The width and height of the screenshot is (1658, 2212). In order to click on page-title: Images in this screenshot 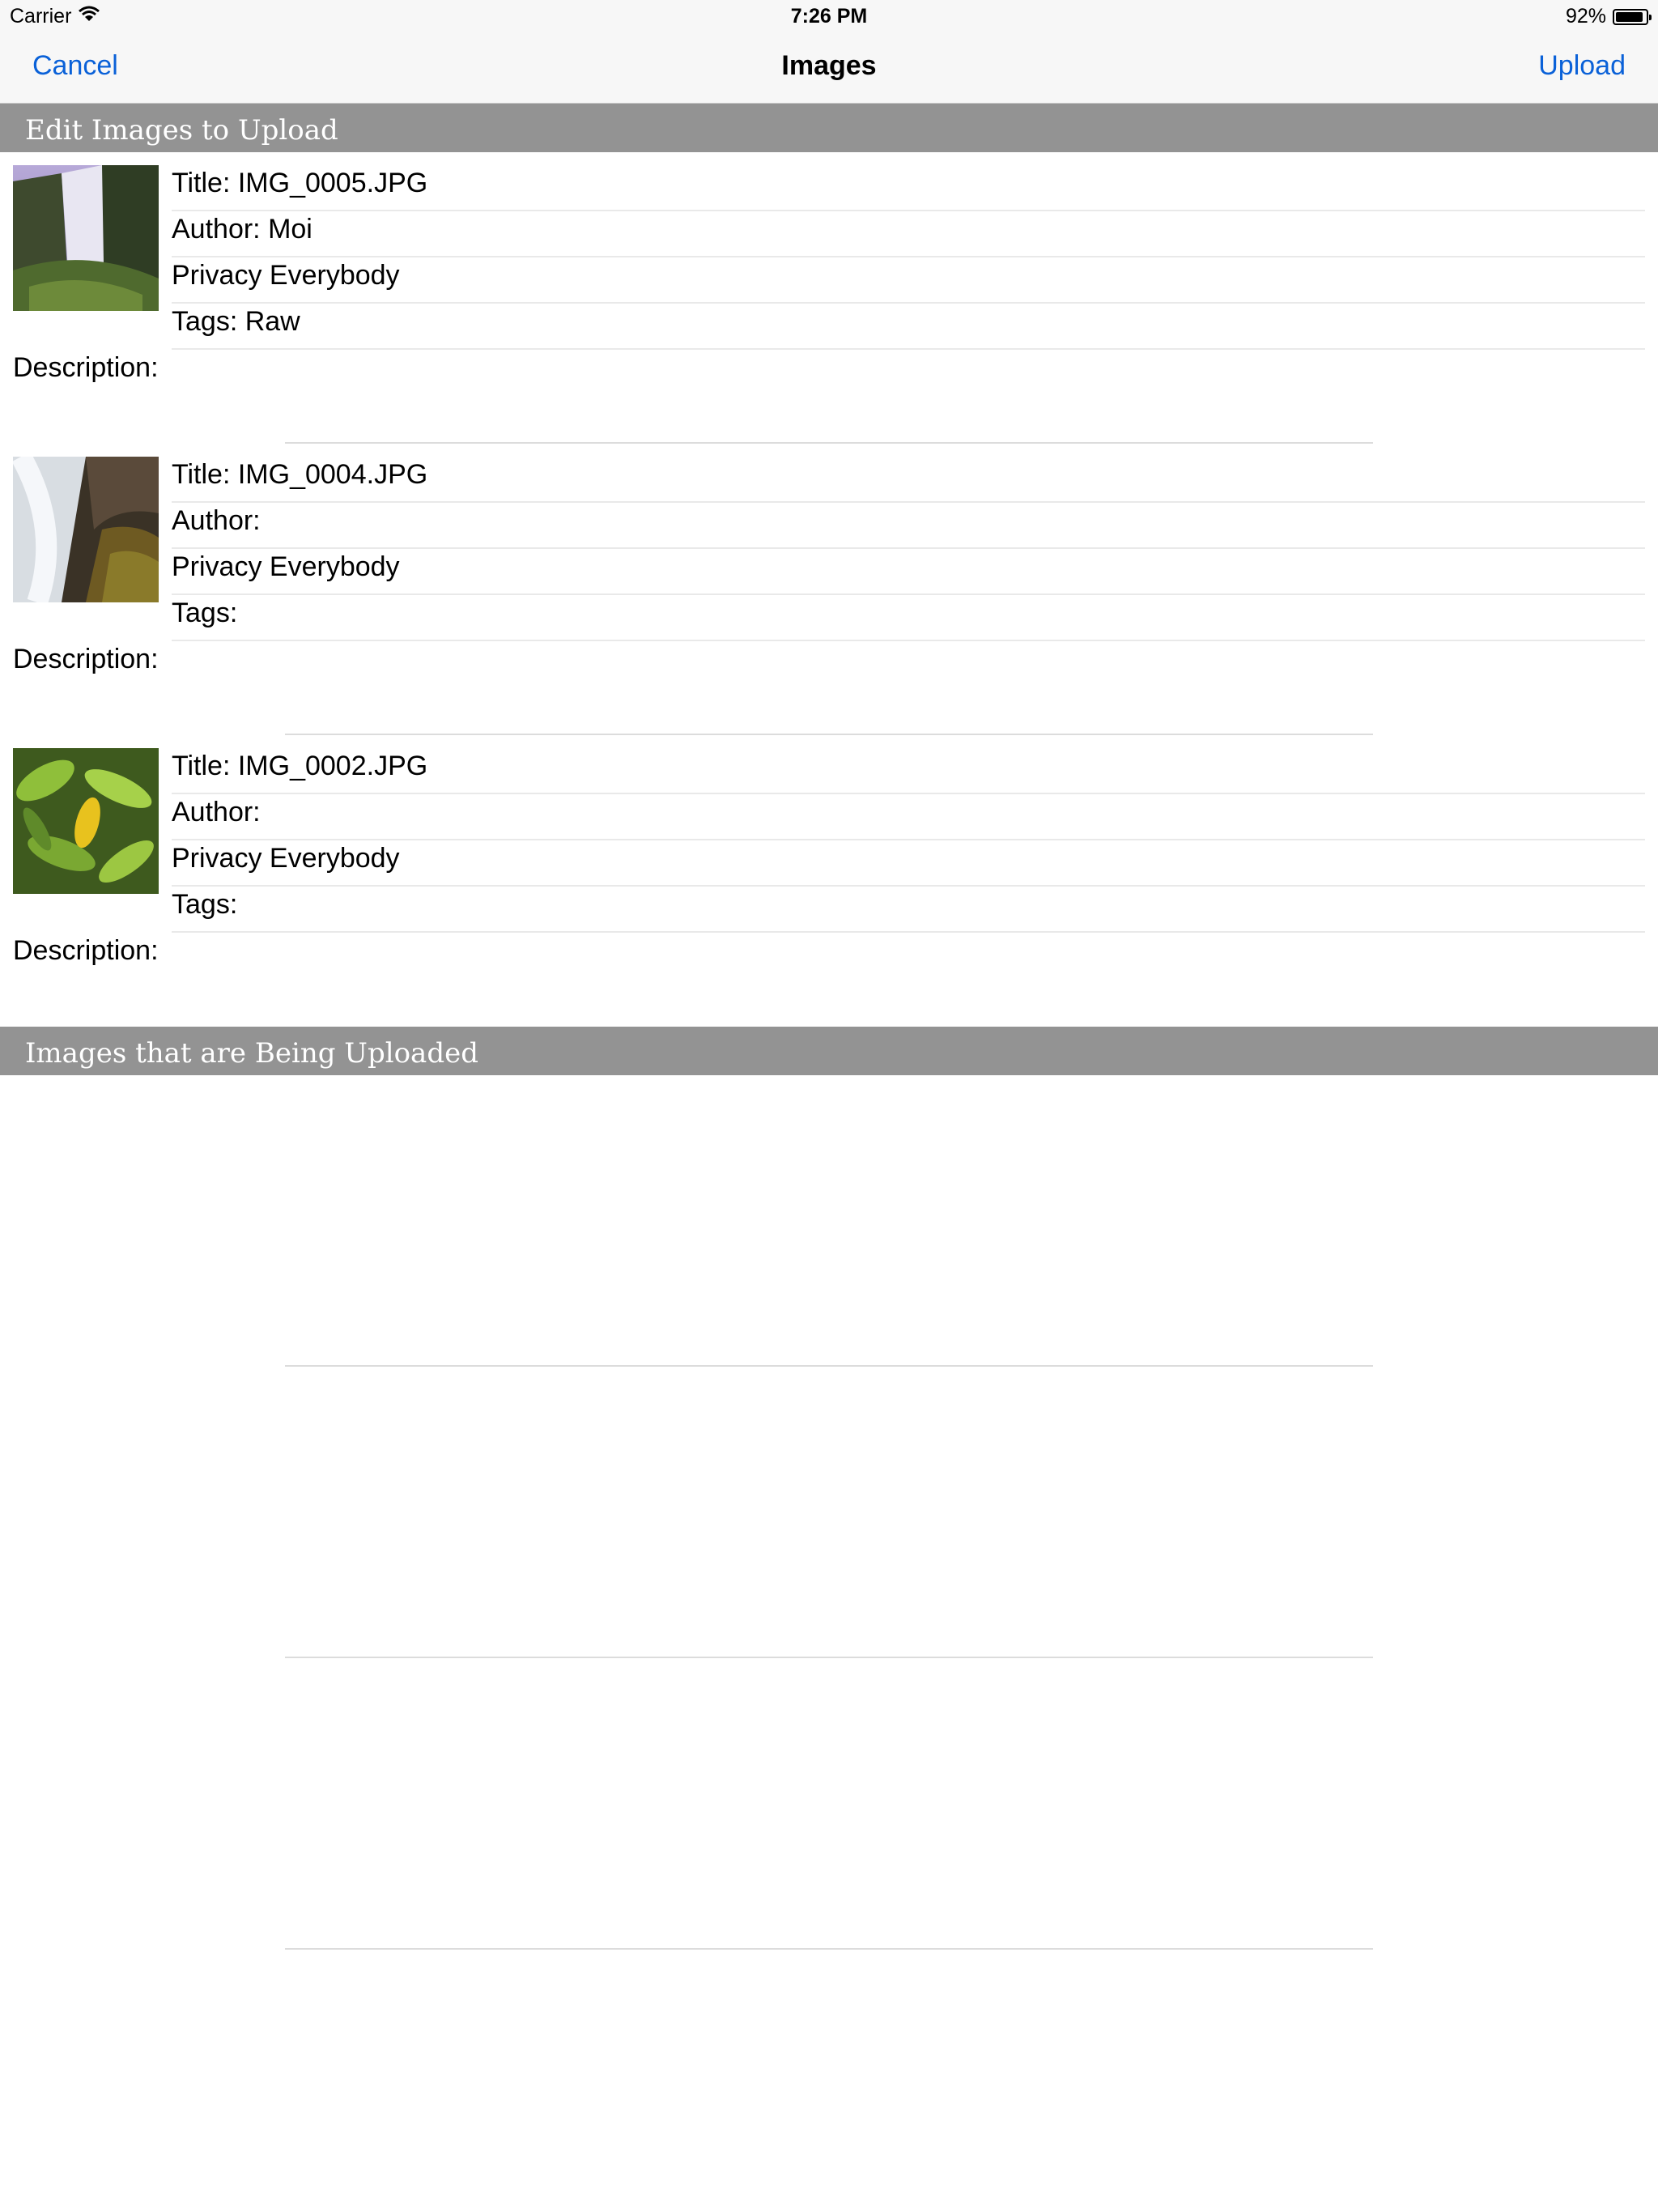, I will do `click(829, 65)`.